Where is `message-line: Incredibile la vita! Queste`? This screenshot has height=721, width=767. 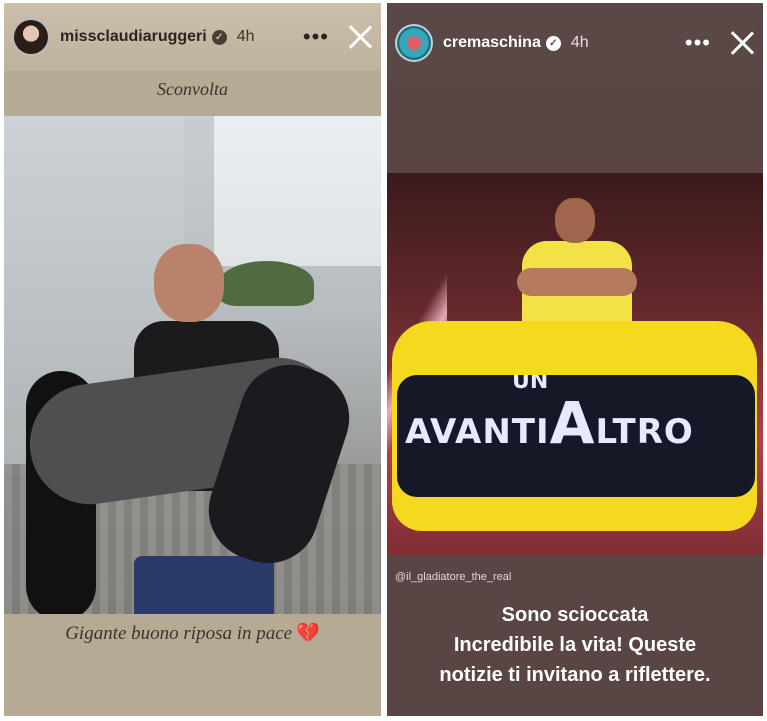
message-line: Incredibile la vita! Queste is located at coordinates (575, 645).